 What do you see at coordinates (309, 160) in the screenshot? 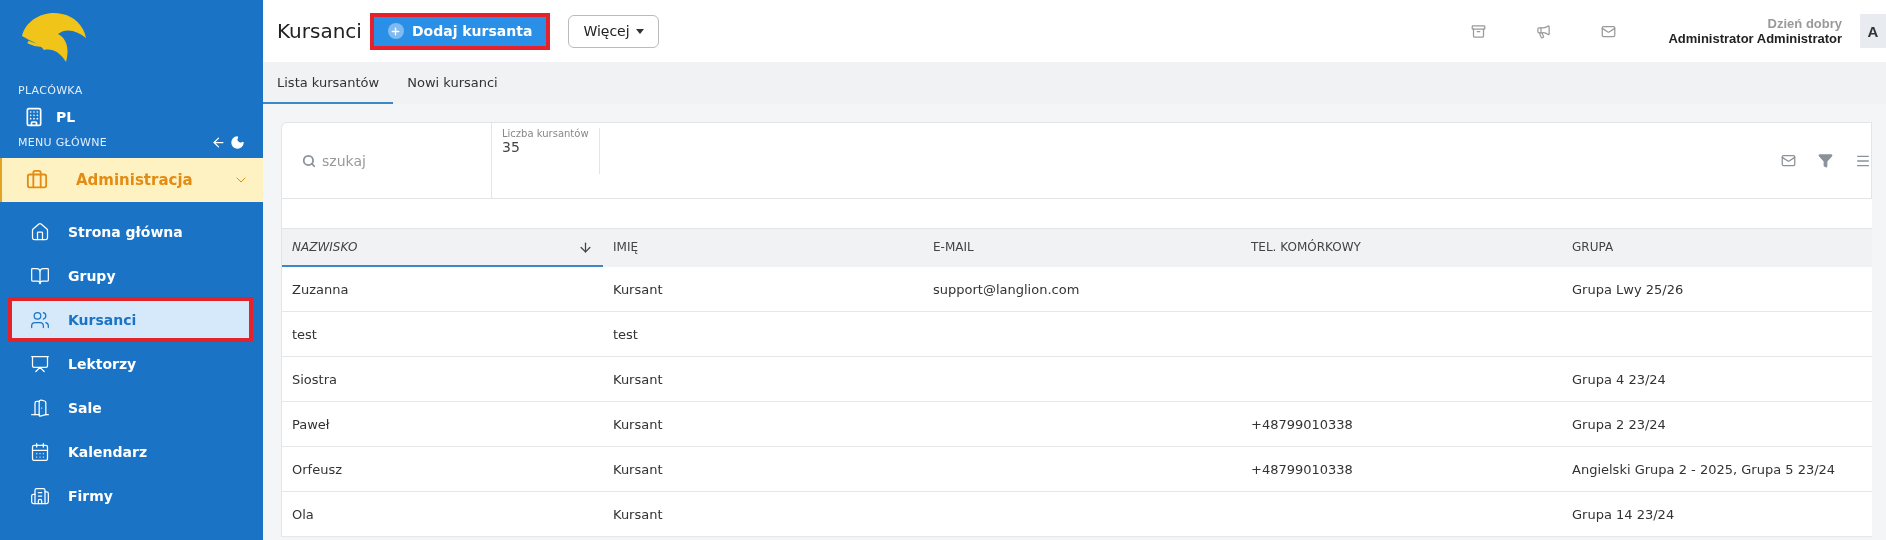
I see `search-icon` at bounding box center [309, 160].